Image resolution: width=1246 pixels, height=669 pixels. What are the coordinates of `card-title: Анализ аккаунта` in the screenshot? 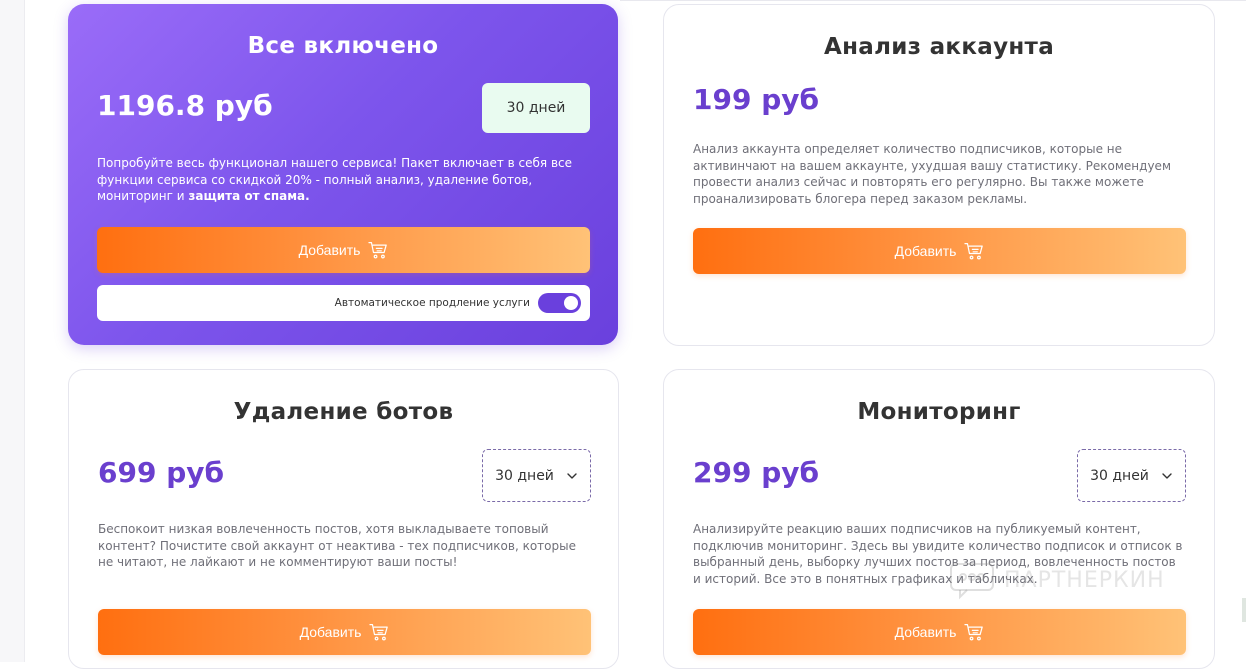 It's located at (939, 47).